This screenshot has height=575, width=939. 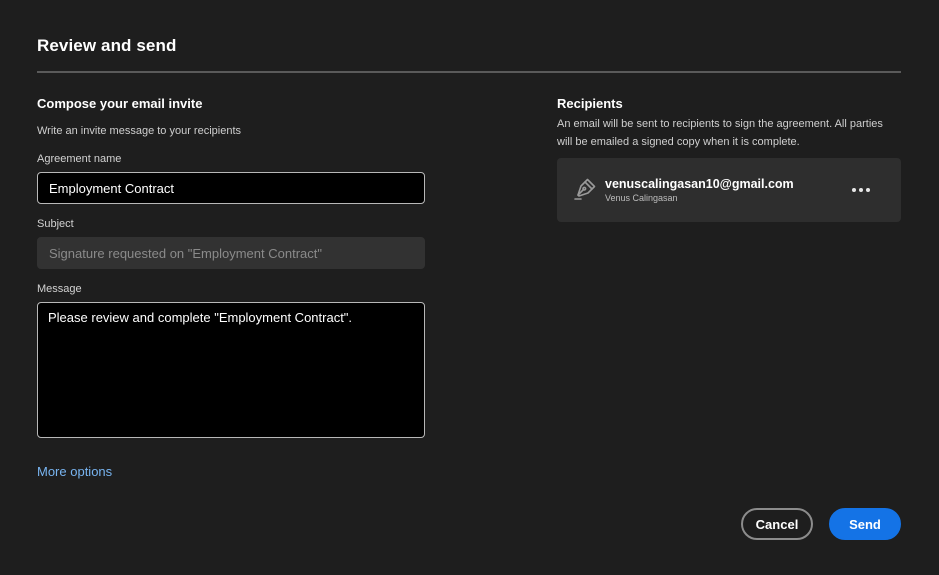 What do you see at coordinates (777, 524) in the screenshot?
I see `cancel-button: Cancel` at bounding box center [777, 524].